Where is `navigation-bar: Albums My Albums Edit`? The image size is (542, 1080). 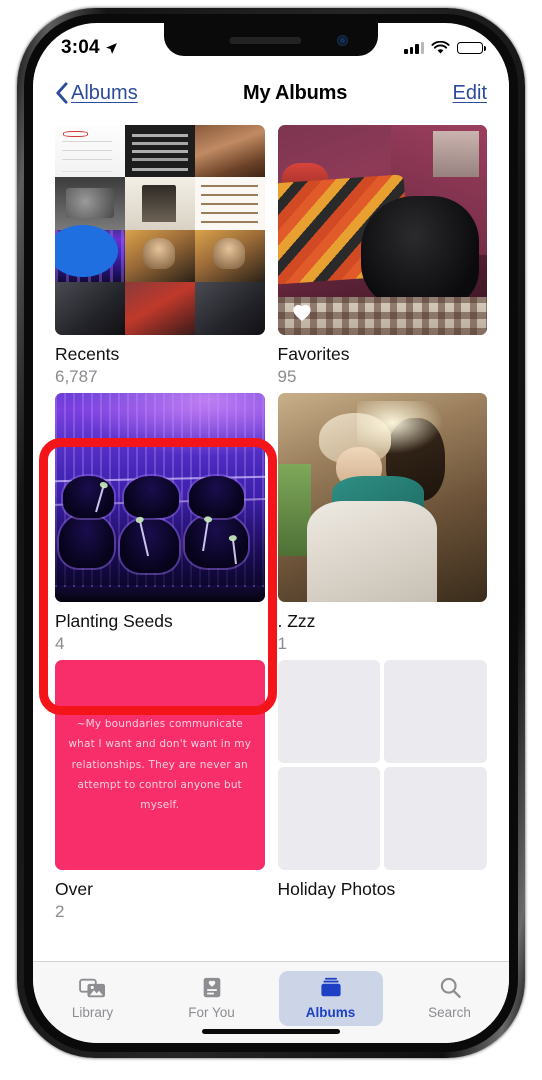 navigation-bar: Albums My Albums Edit is located at coordinates (271, 93).